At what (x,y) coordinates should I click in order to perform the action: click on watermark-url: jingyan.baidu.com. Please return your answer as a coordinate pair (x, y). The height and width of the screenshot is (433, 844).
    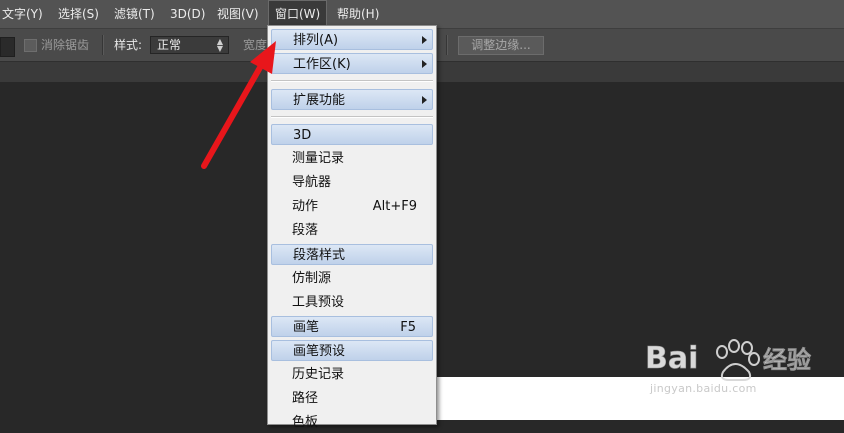
    Looking at the image, I should click on (703, 388).